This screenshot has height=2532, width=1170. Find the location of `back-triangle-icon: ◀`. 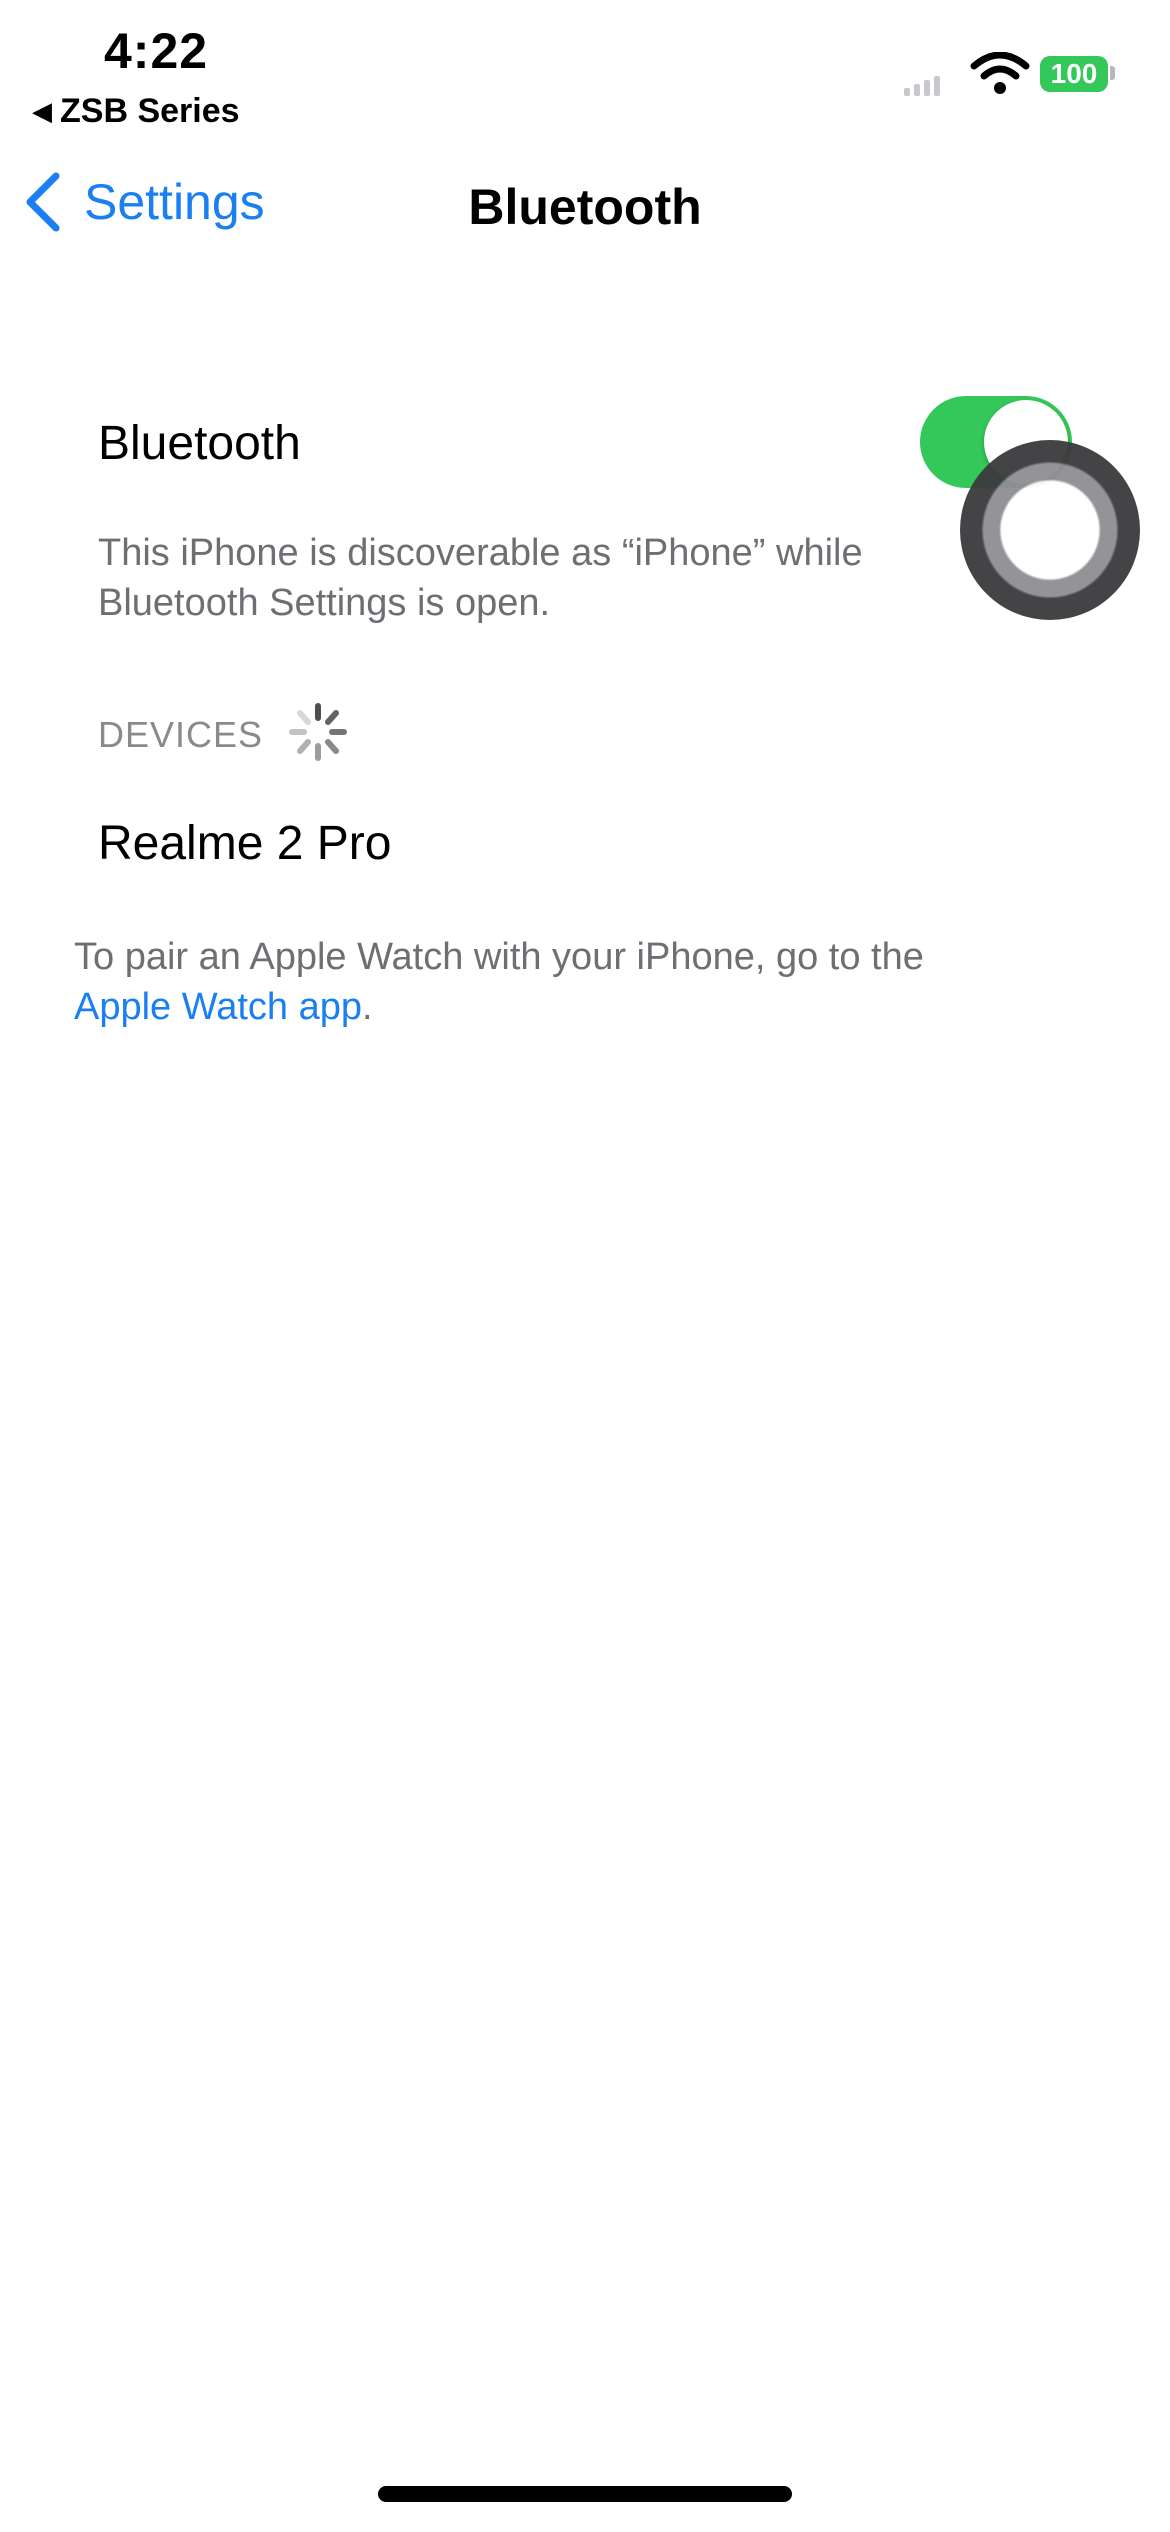

back-triangle-icon: ◀ is located at coordinates (42, 111).